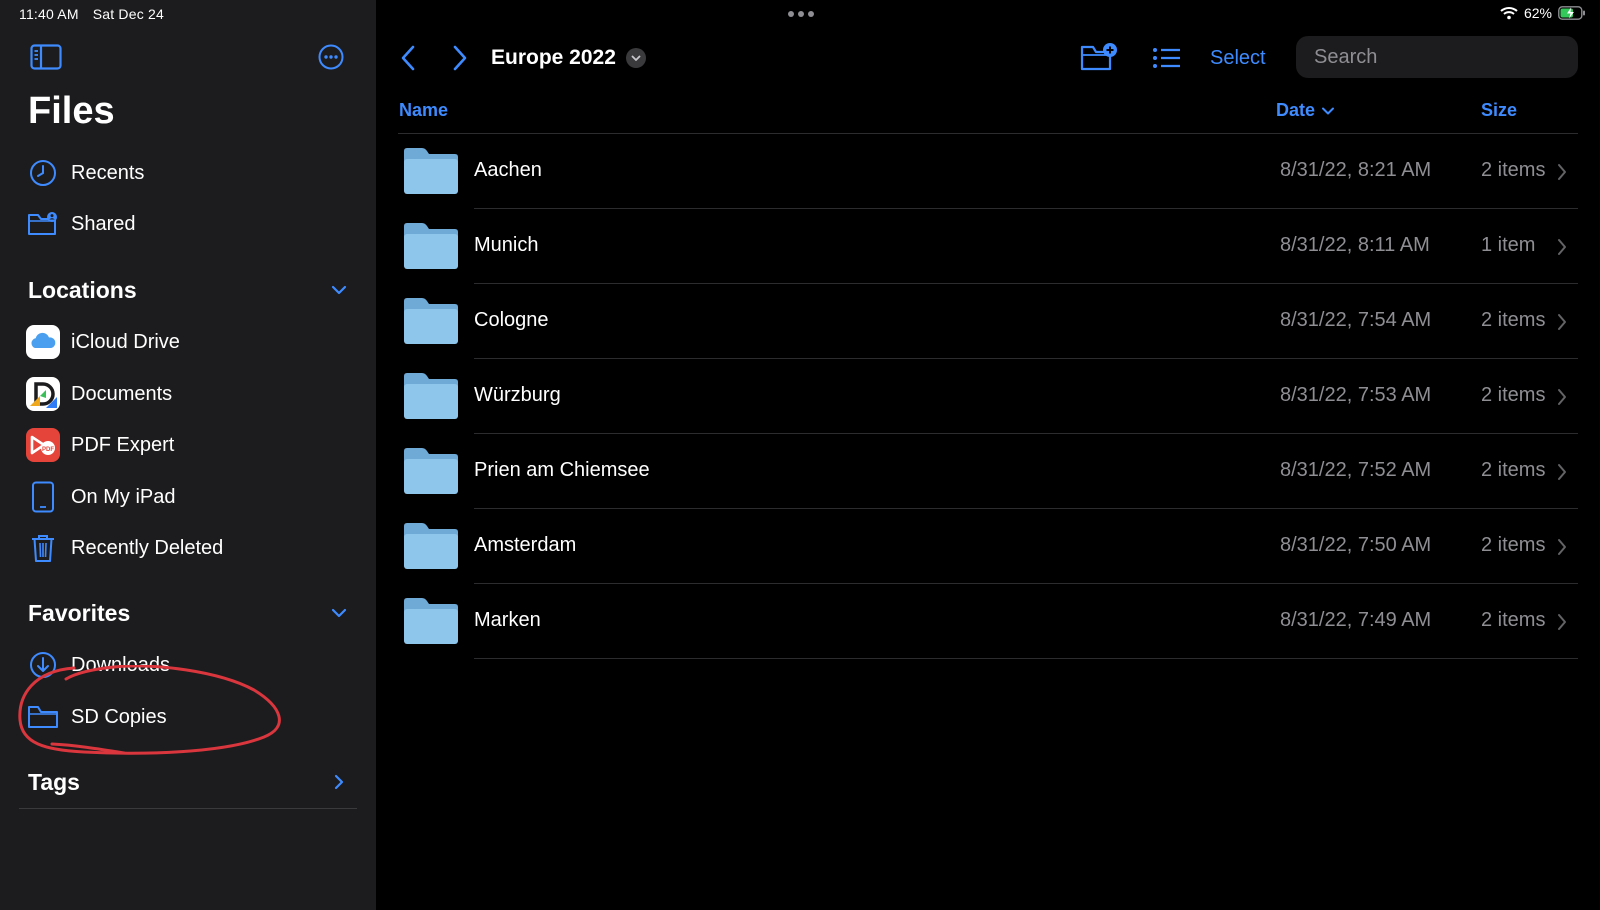 This screenshot has width=1600, height=910. I want to click on status-time: 11:40 AM, so click(49, 14).